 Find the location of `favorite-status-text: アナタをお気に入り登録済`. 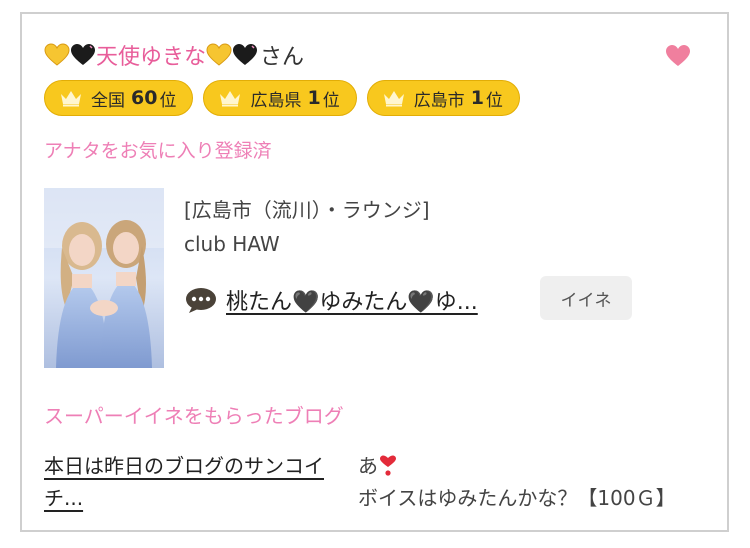

favorite-status-text: アナタをお気に入り登録済 is located at coordinates (158, 151).